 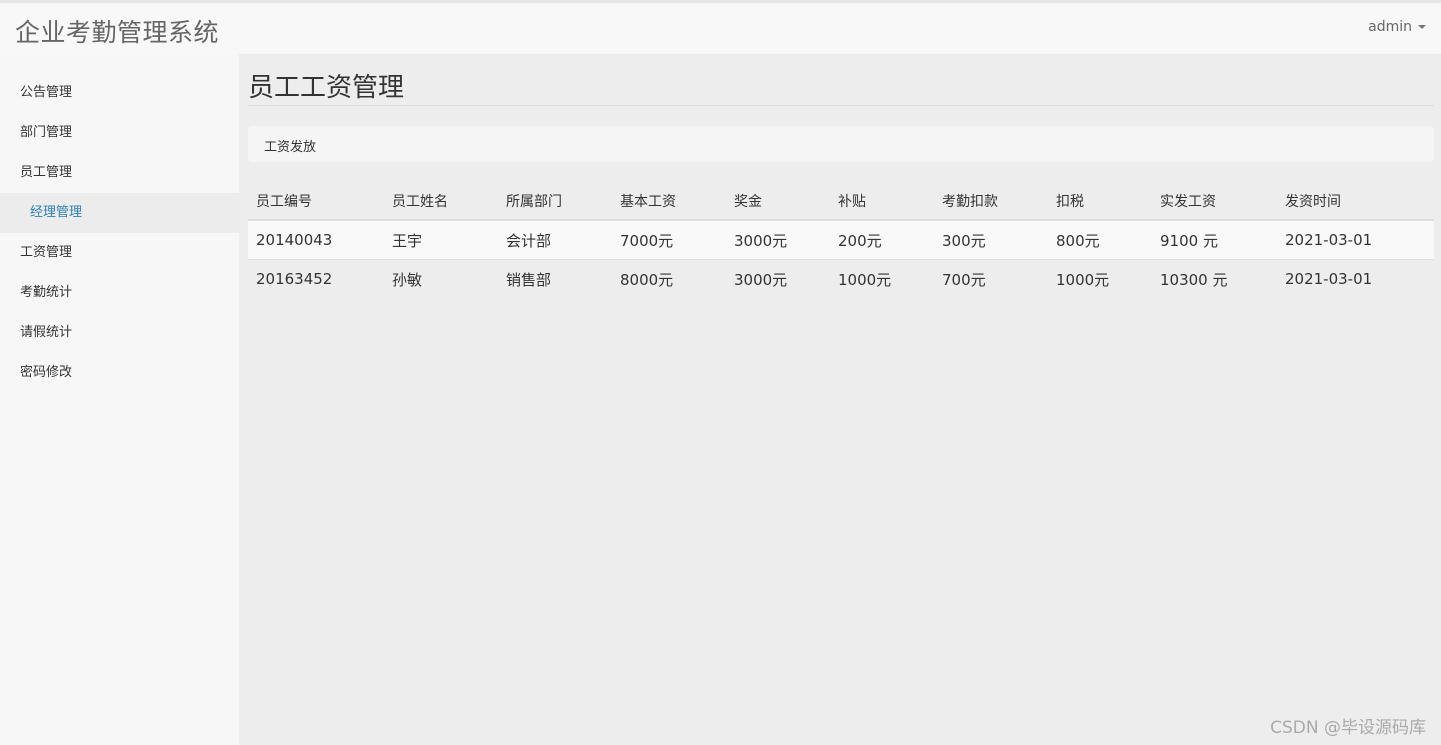 I want to click on user-menu: admin, so click(x=1397, y=27).